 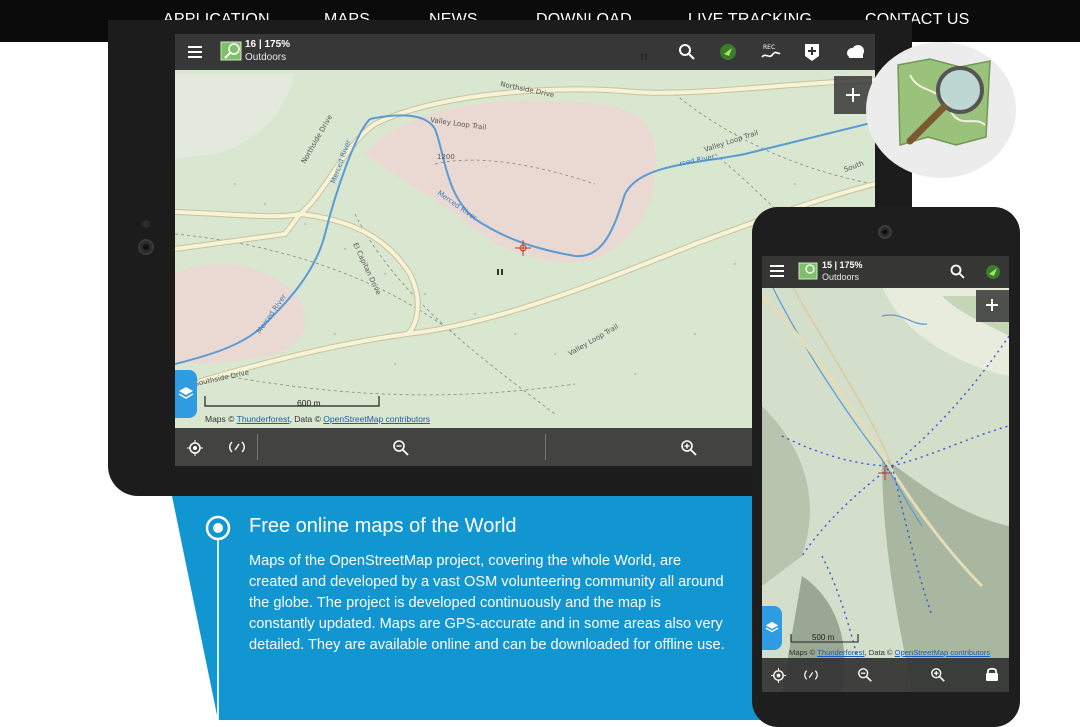 What do you see at coordinates (309, 403) in the screenshot?
I see `tablet-scale-label: 600 m` at bounding box center [309, 403].